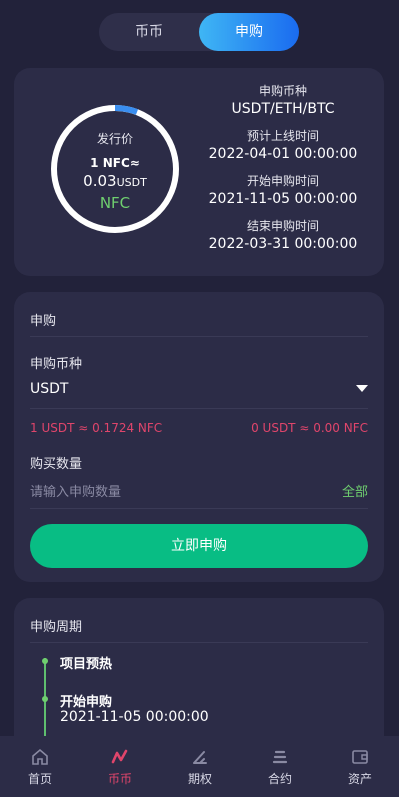 This screenshot has width=399, height=797. Describe the element at coordinates (43, 321) in the screenshot. I see `form-title: 申购` at that location.